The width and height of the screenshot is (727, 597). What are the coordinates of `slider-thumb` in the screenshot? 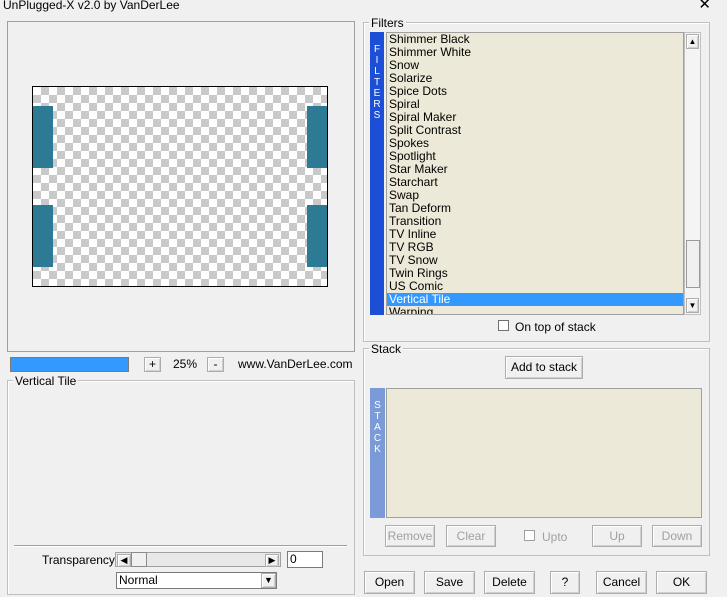 It's located at (139, 559).